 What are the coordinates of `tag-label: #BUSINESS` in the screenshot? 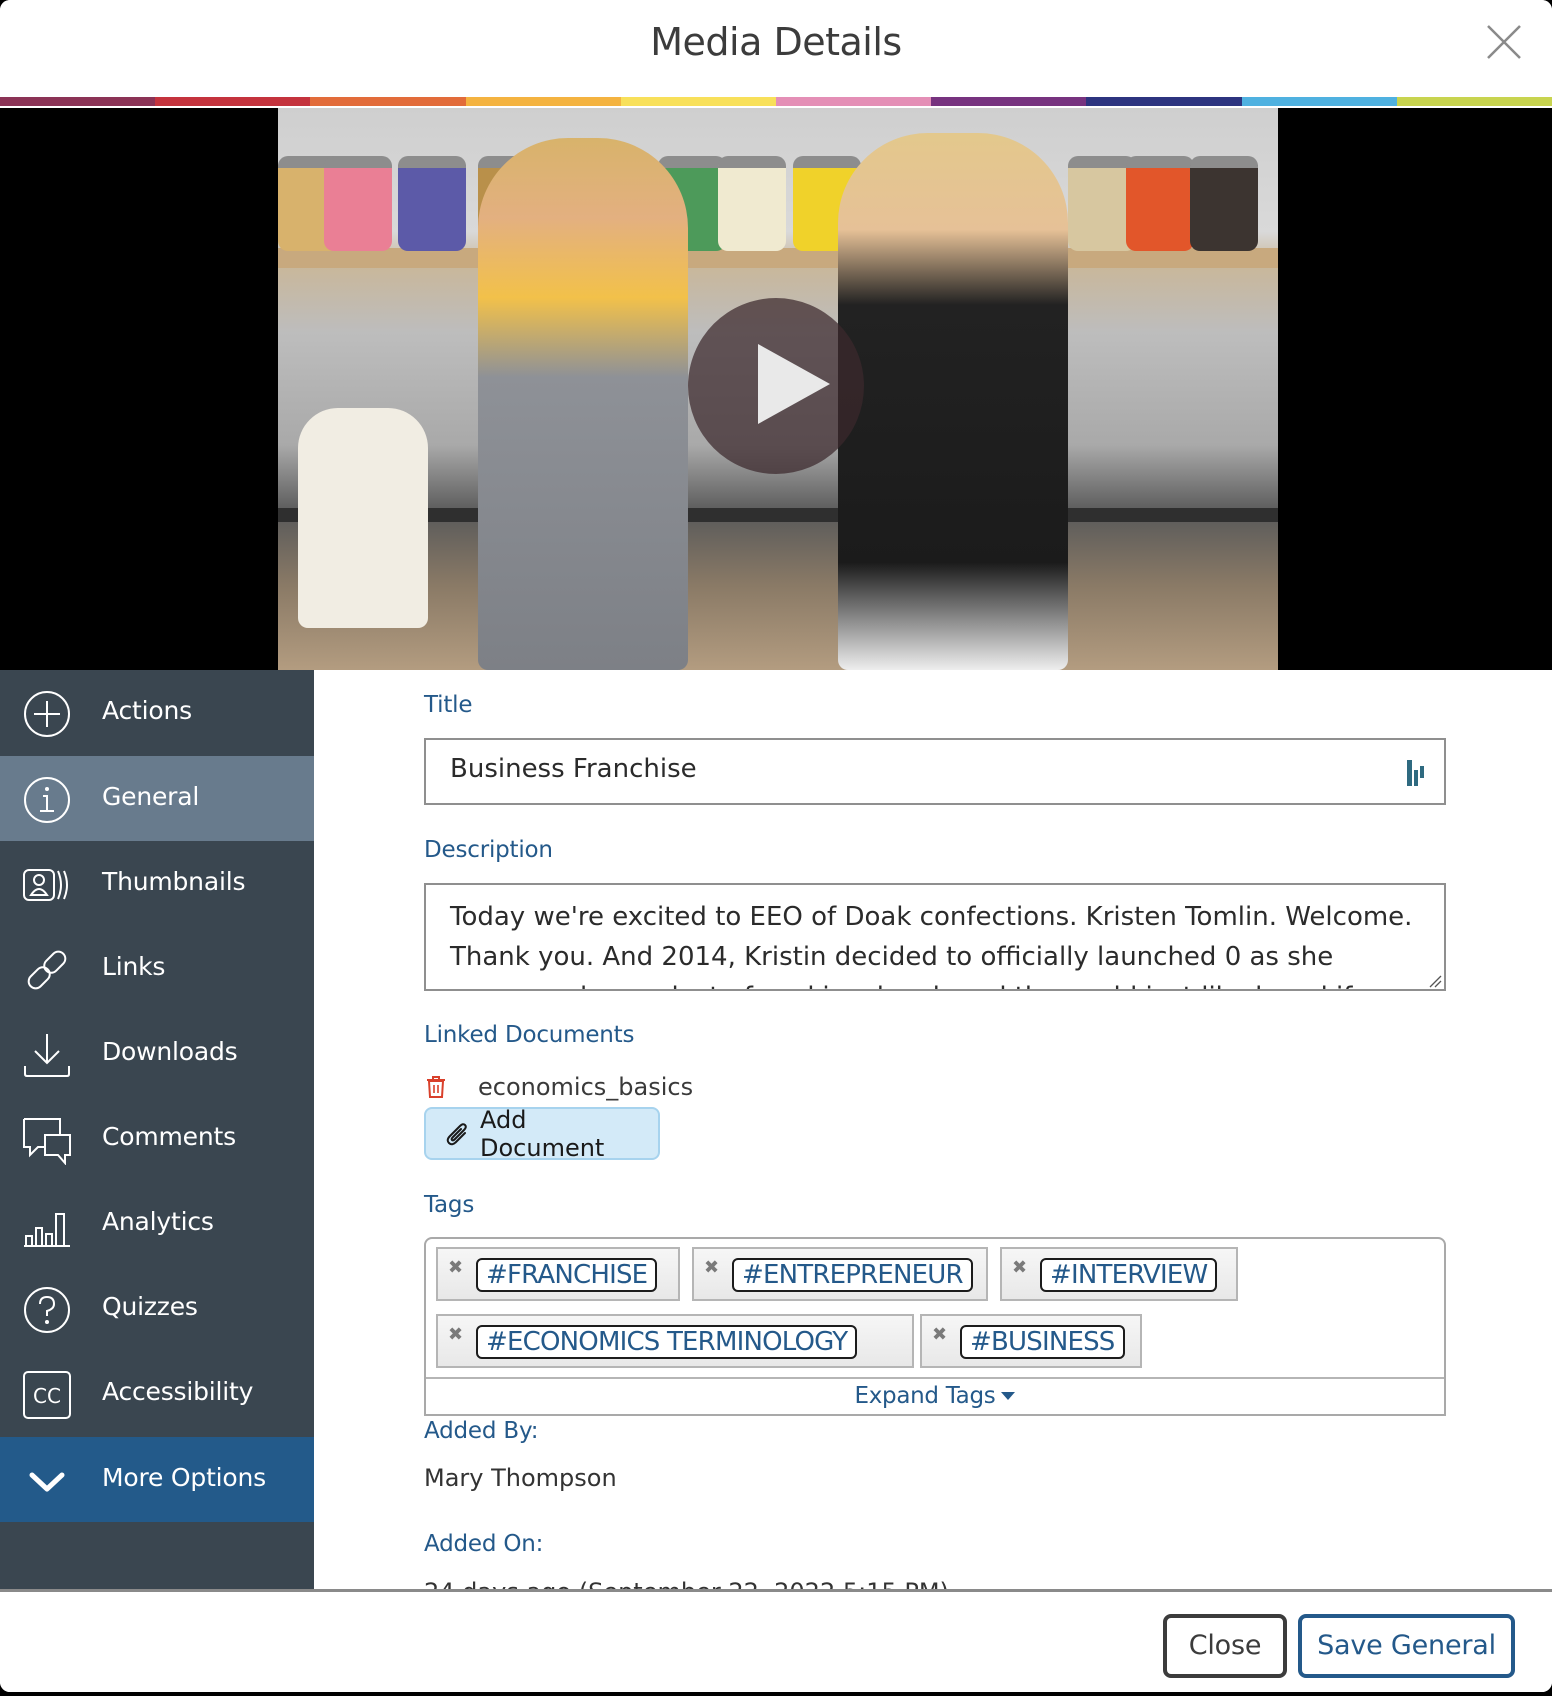 It's located at (1042, 1342).